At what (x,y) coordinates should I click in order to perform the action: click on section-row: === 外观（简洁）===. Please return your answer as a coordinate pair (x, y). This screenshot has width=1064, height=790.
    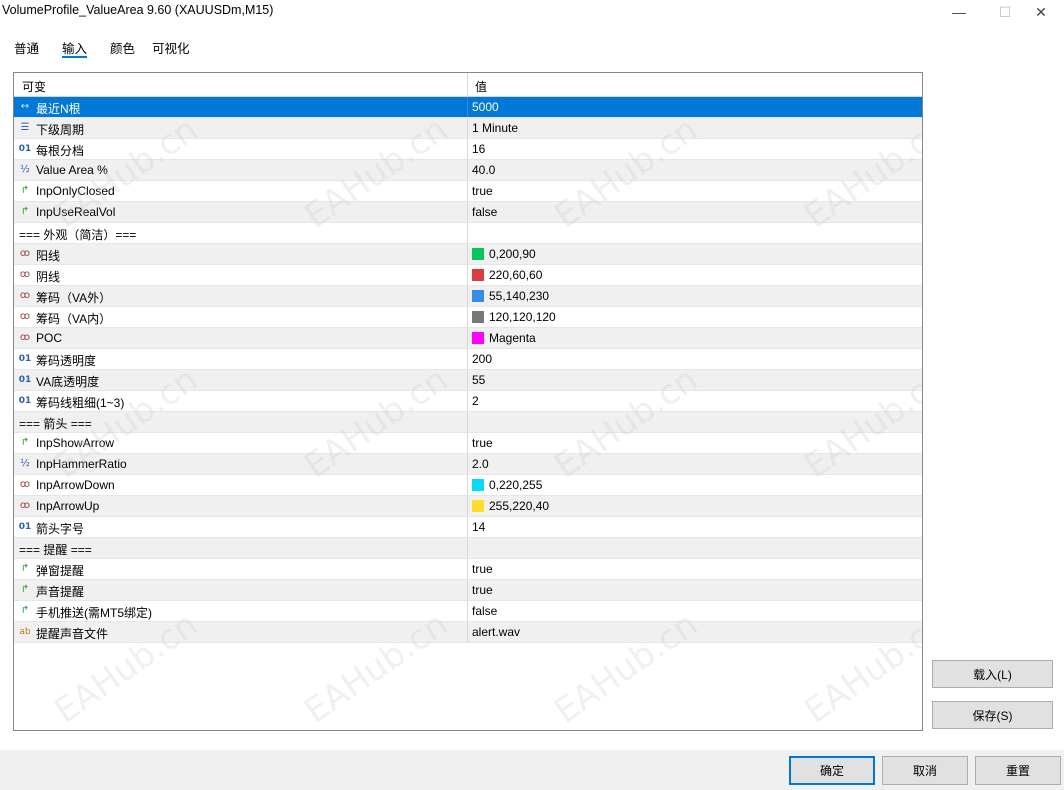
    Looking at the image, I should click on (468, 233).